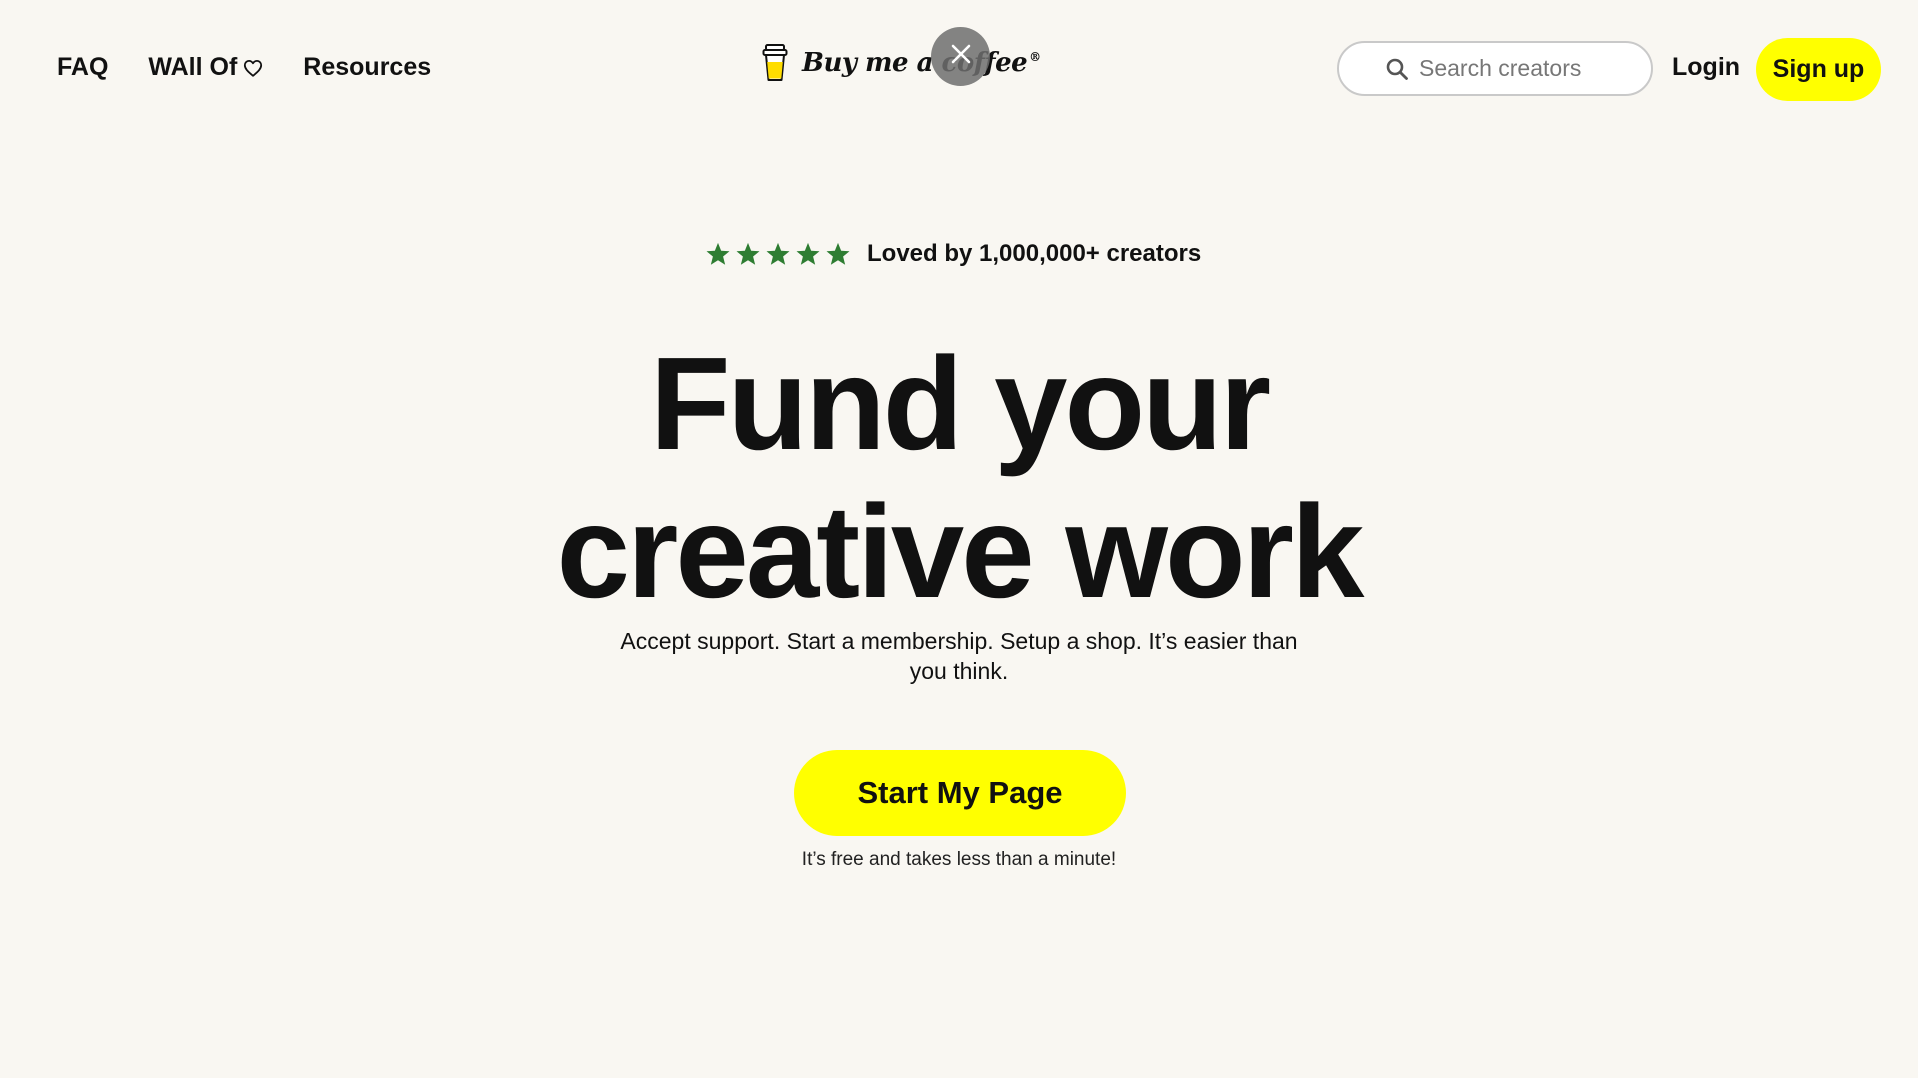  I want to click on close-icon, so click(961, 56).